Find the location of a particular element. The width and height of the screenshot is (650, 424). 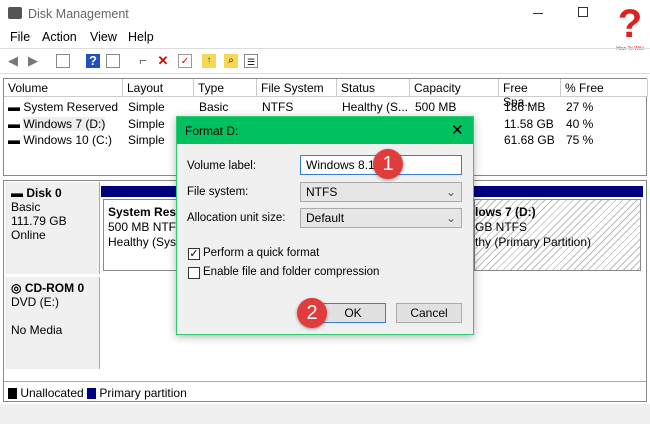

toolbar: ◀ ▶ ? ⌐ ✕ ✓ ↑ ⌕ ☰ is located at coordinates (325, 61).